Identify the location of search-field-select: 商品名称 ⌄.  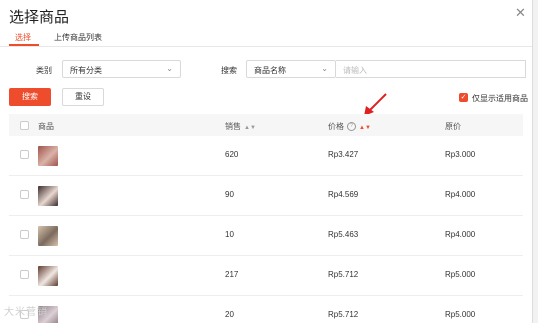
(291, 69).